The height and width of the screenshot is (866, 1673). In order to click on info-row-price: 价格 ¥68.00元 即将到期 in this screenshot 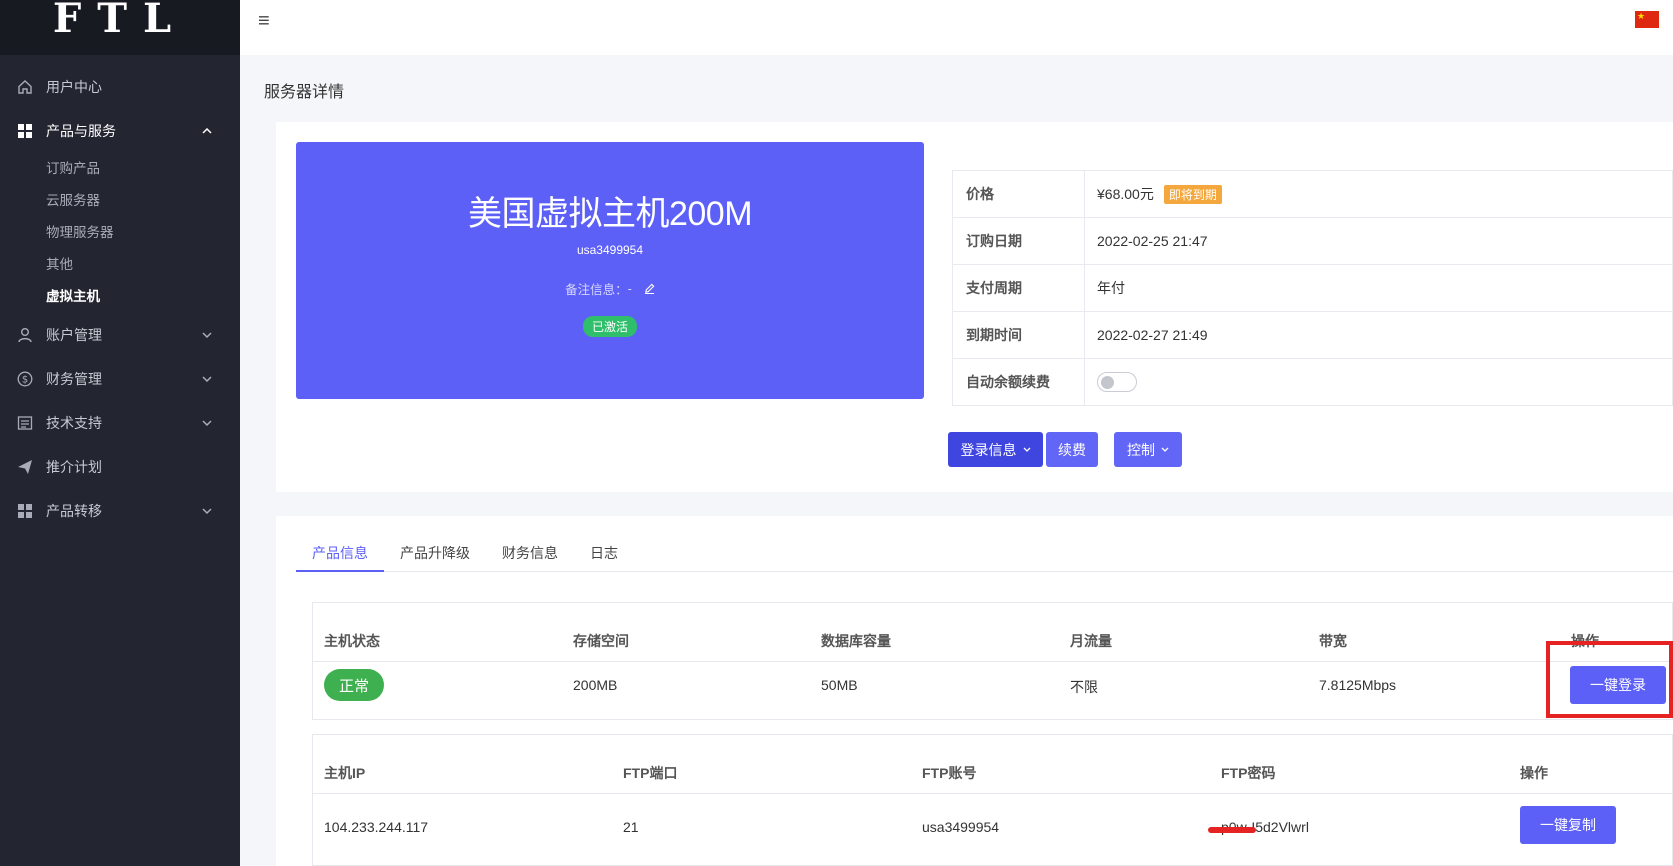, I will do `click(1312, 194)`.